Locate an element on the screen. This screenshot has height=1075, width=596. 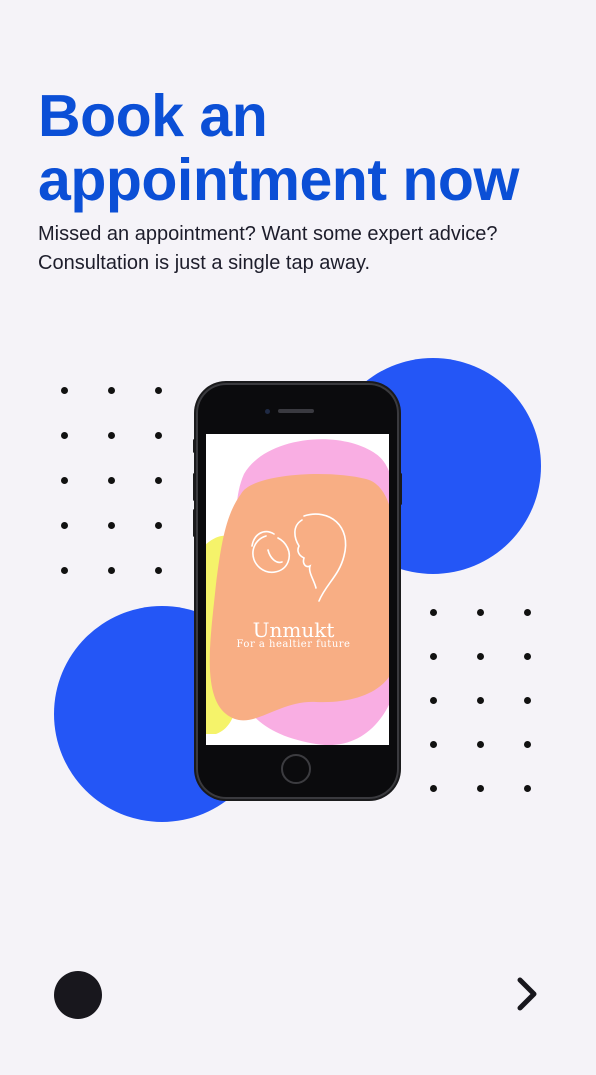
phone-volume-up is located at coordinates (194, 487).